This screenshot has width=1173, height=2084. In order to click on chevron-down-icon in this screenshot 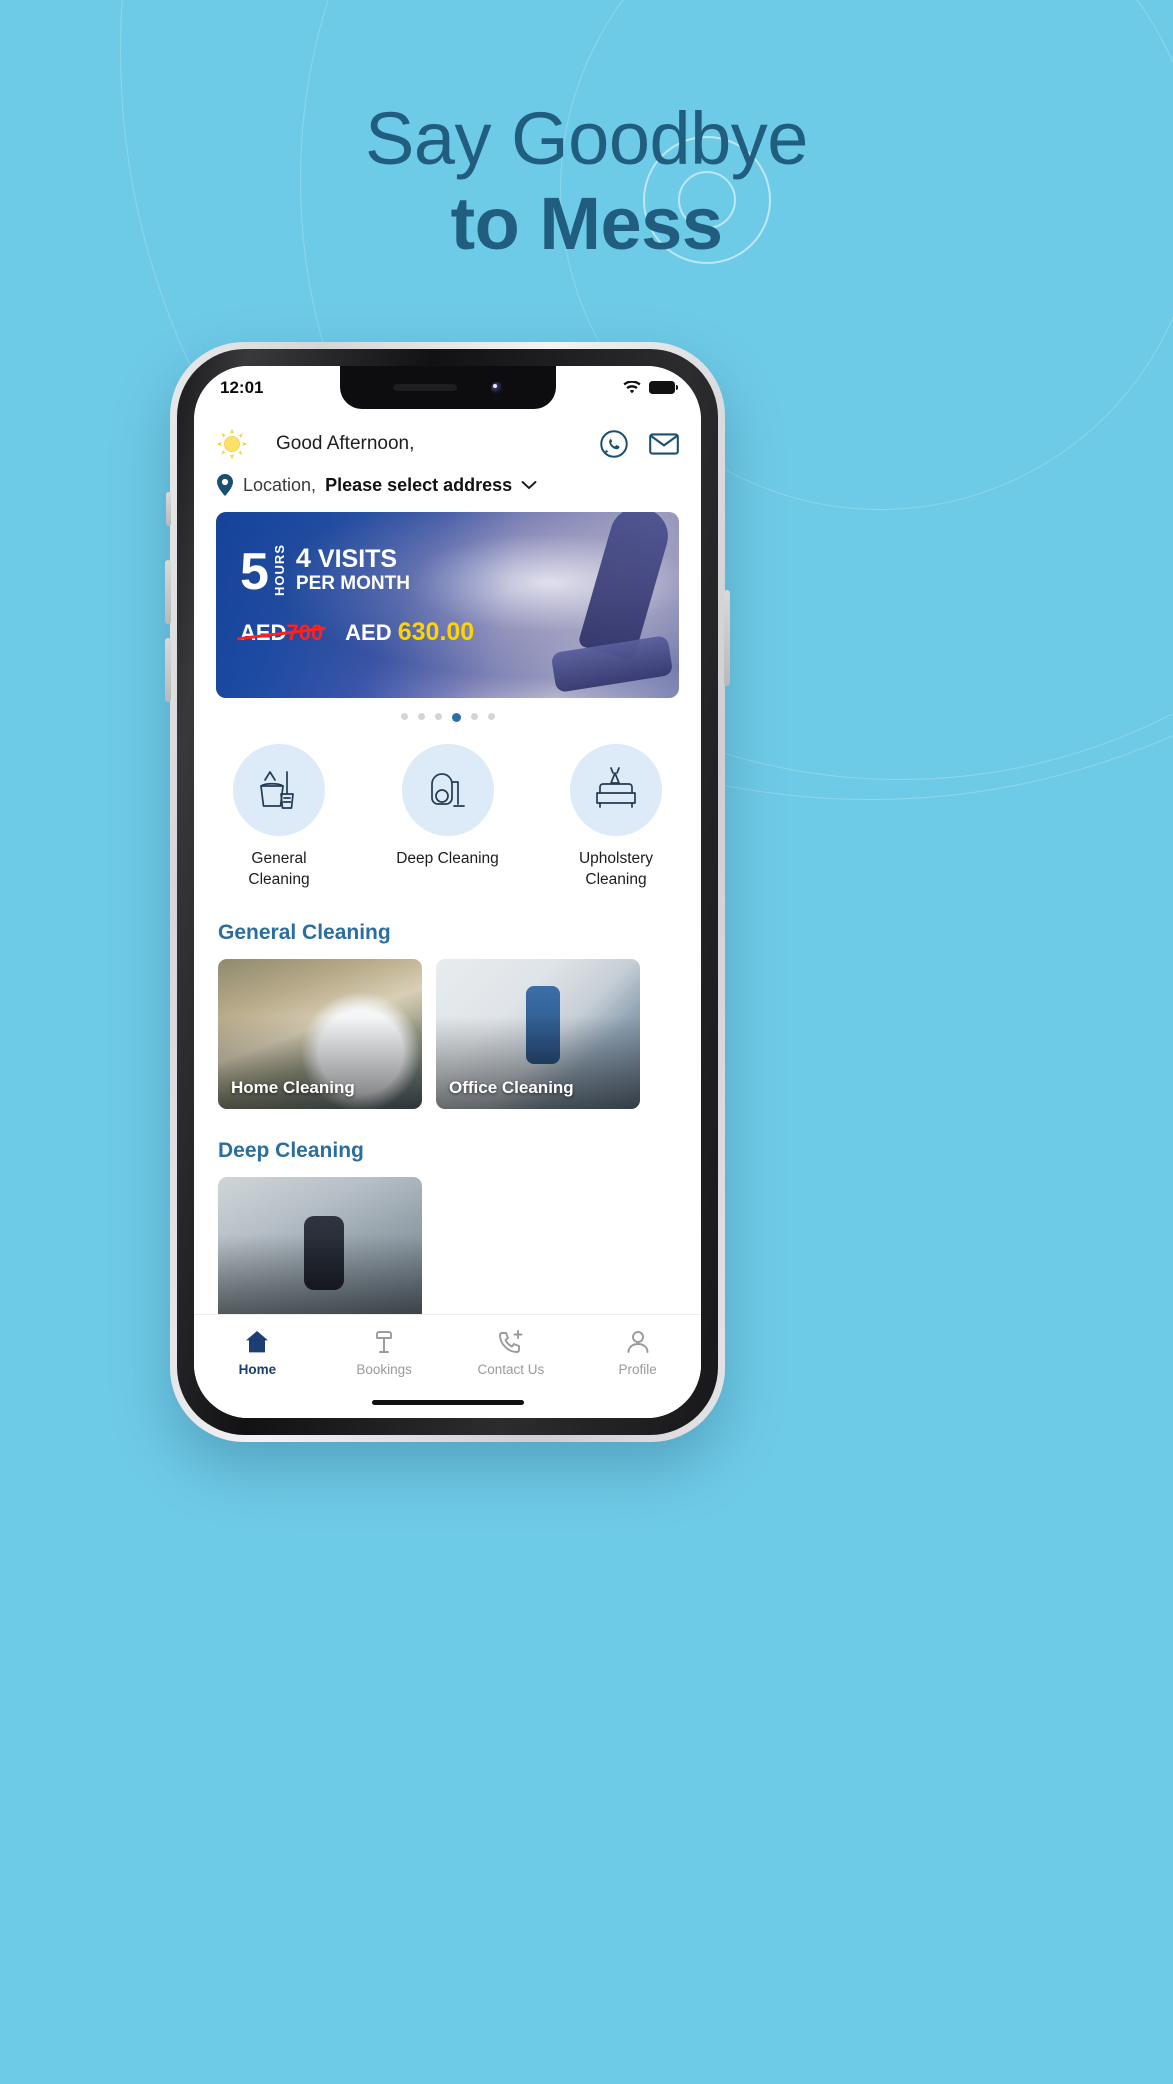, I will do `click(529, 485)`.